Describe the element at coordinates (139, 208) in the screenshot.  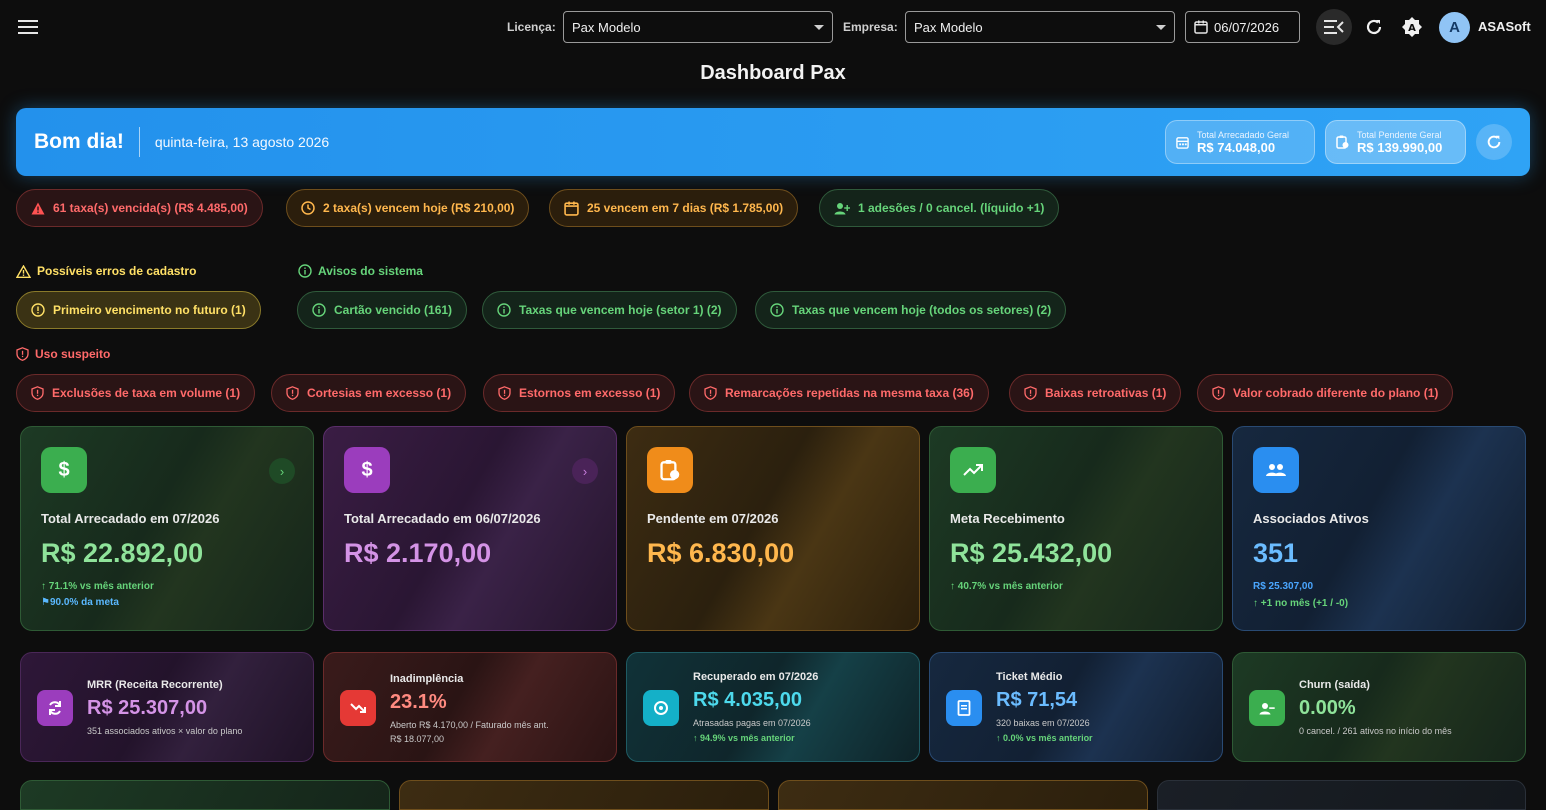
I see `alert-taxas-vencidas: 61 taxa(s) vencida(s) (R$ 4.485,00)` at that location.